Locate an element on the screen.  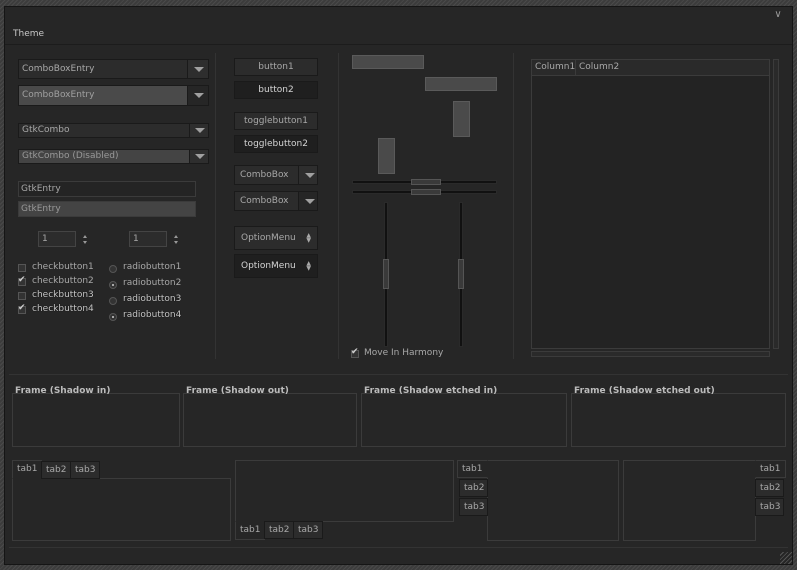
column-header-2: Column2 is located at coordinates (672, 68).